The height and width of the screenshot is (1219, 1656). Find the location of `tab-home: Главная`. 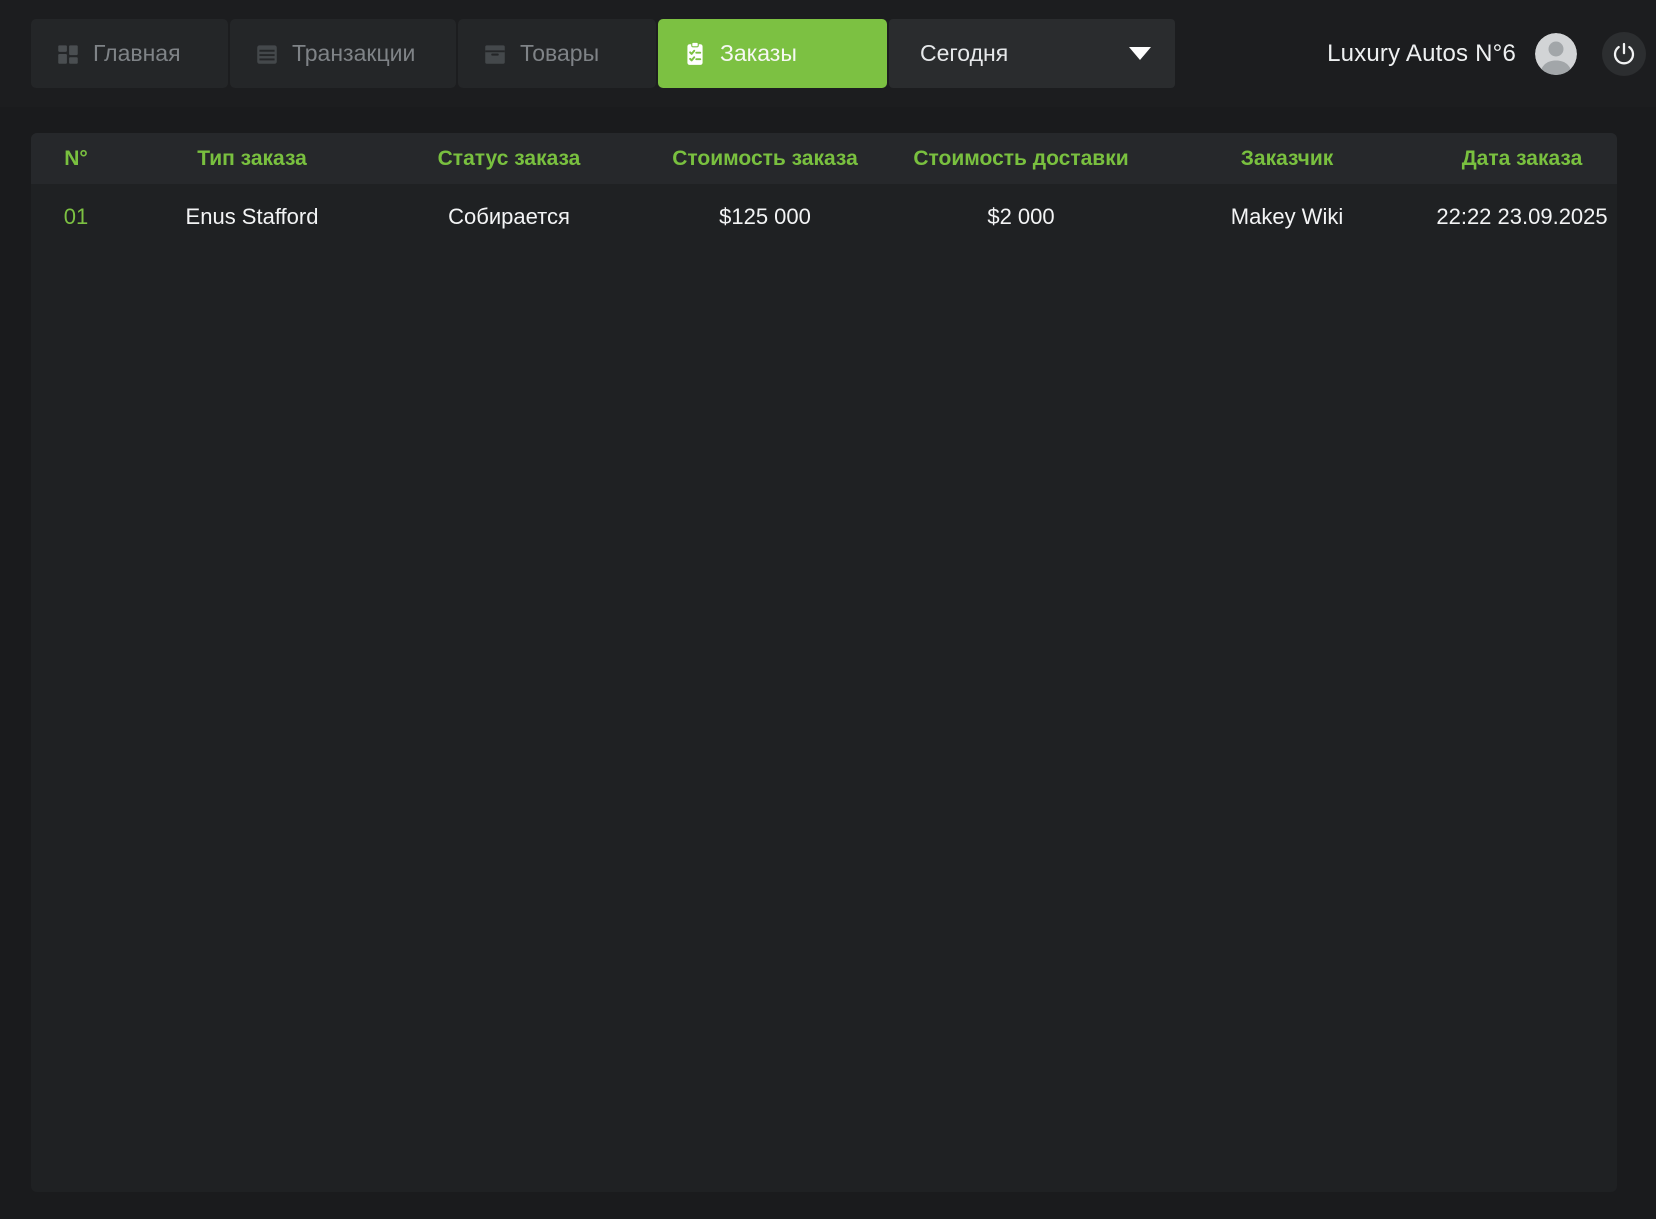

tab-home: Главная is located at coordinates (129, 53).